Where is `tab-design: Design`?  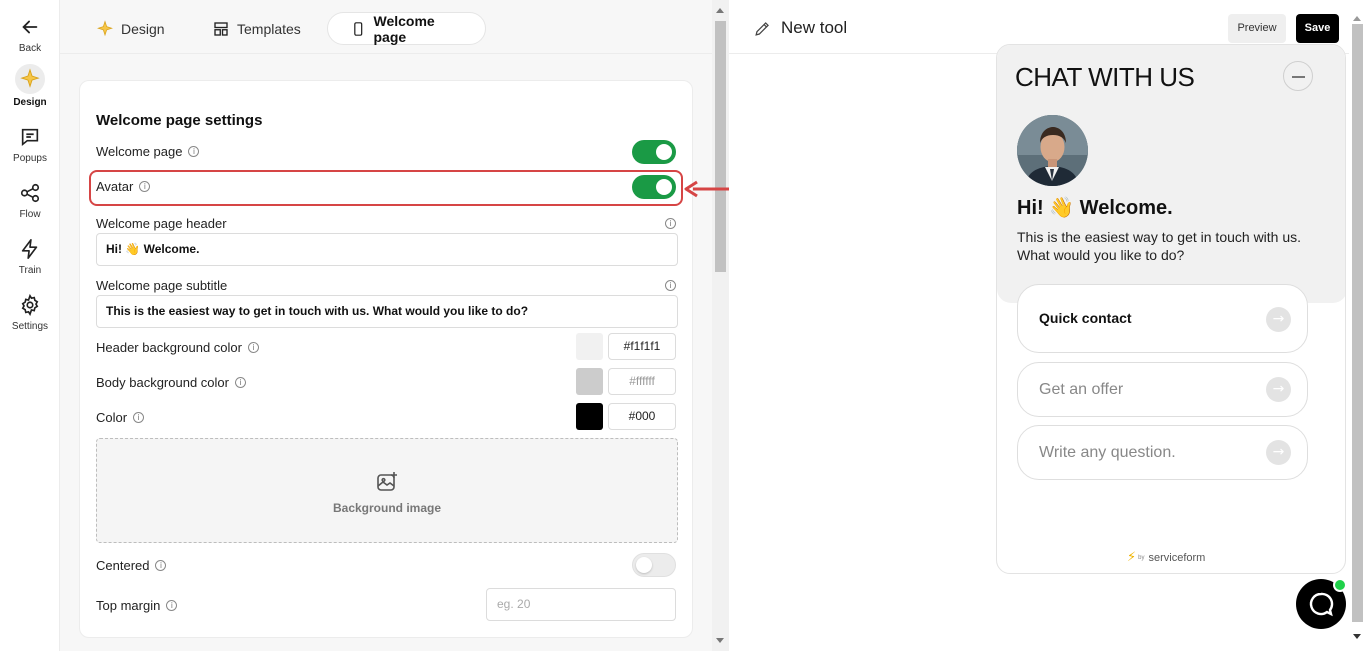
tab-design: Design is located at coordinates (130, 28).